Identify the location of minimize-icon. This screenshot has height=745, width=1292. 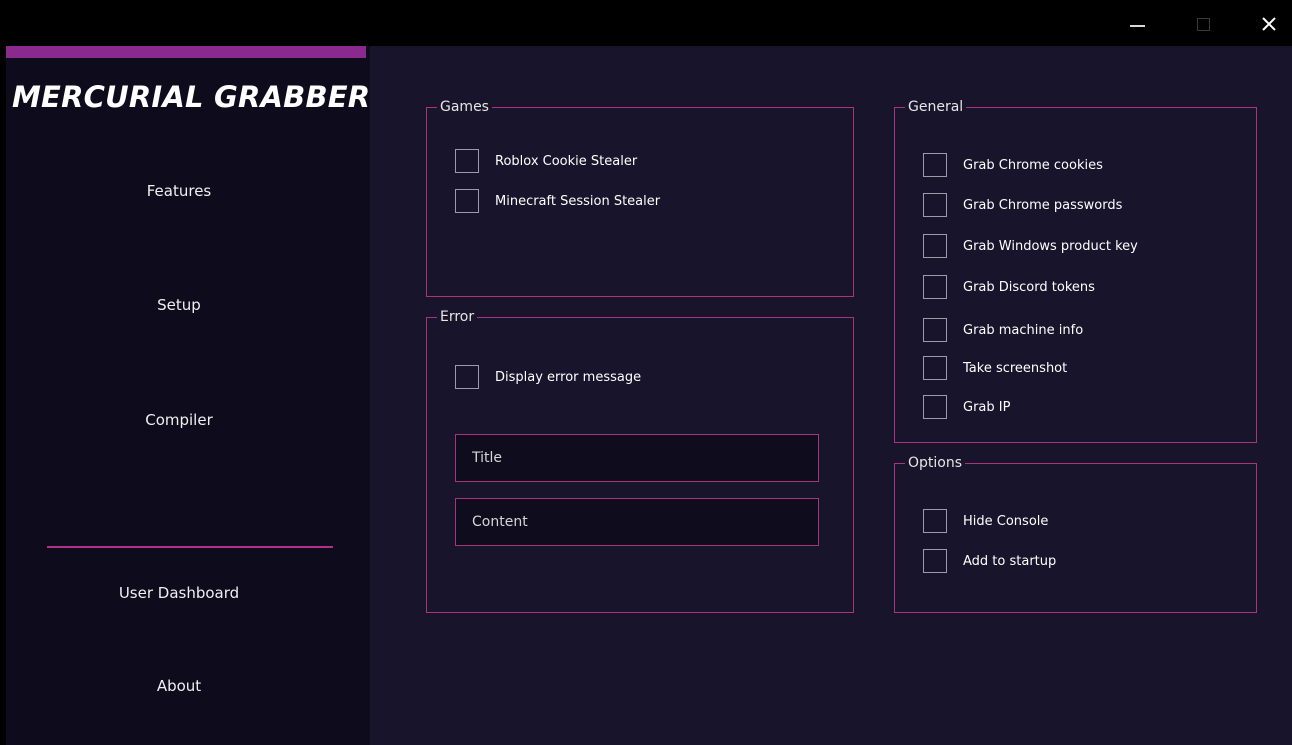
(1137, 26).